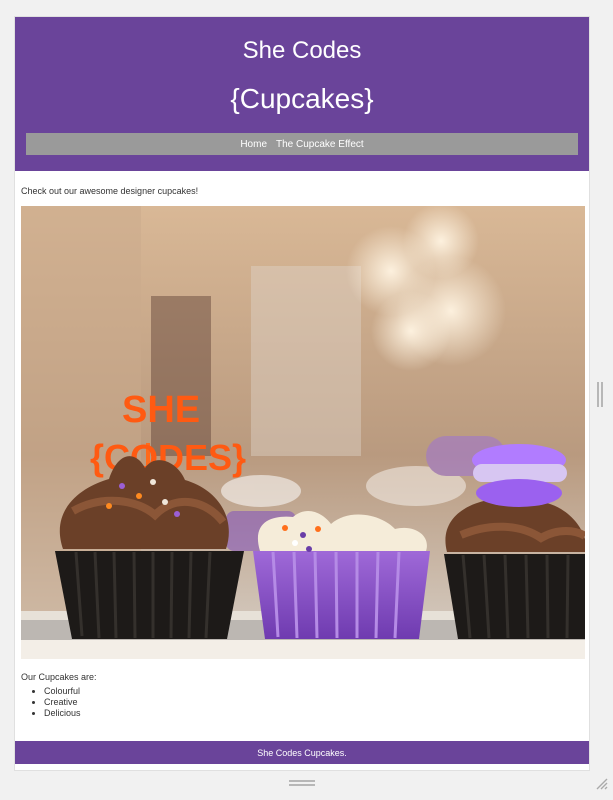 The height and width of the screenshot is (800, 613). Describe the element at coordinates (320, 144) in the screenshot. I see `nav-link-cupcake-effect: The Cupcake Effect` at that location.